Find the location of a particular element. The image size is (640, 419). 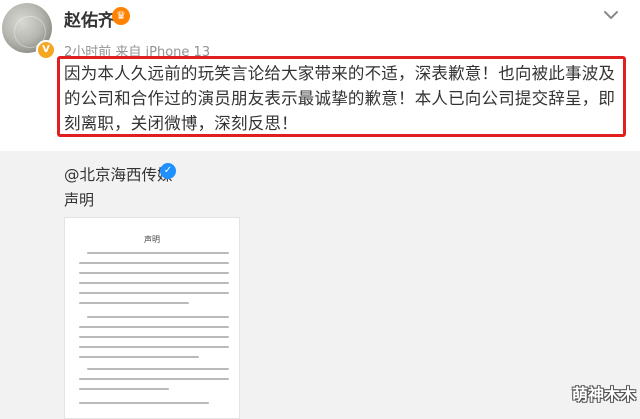

statement-document-image: 声明 is located at coordinates (152, 318).